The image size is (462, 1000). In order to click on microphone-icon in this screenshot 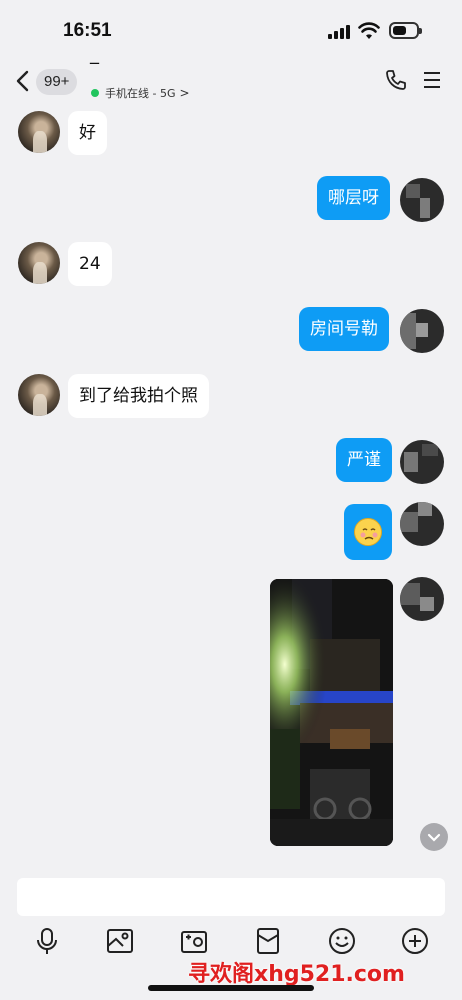, I will do `click(47, 941)`.